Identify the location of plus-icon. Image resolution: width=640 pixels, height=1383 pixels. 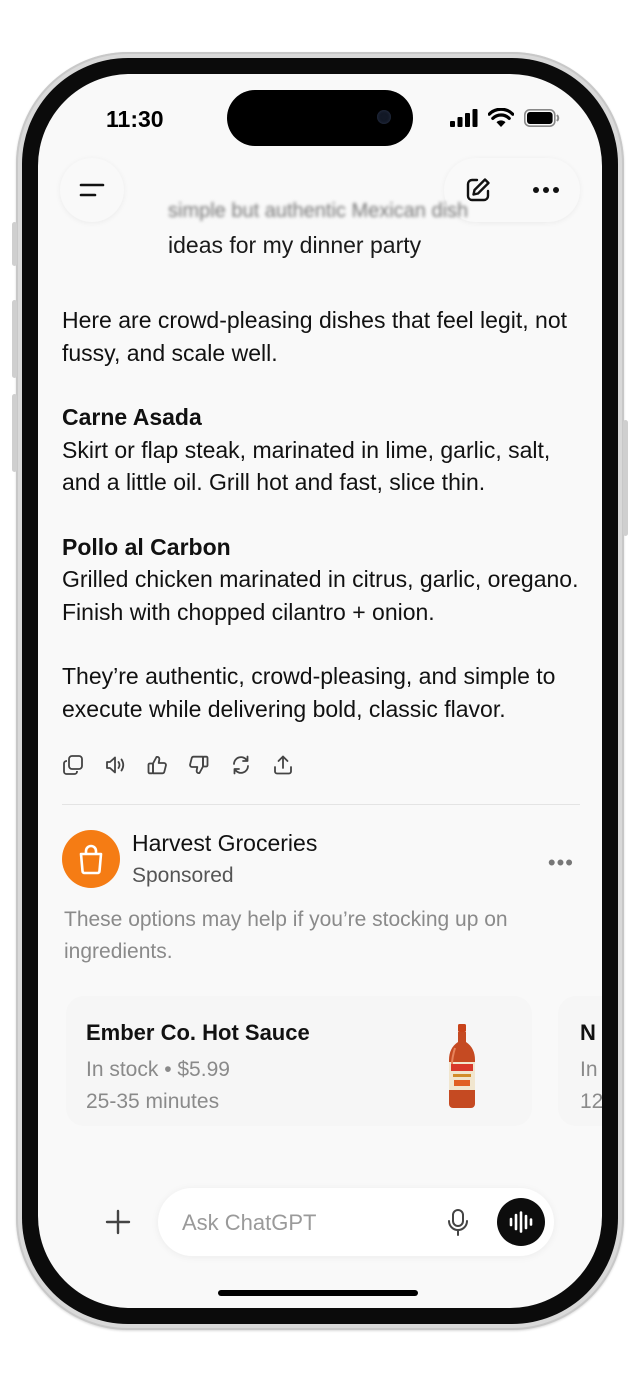
(118, 1222).